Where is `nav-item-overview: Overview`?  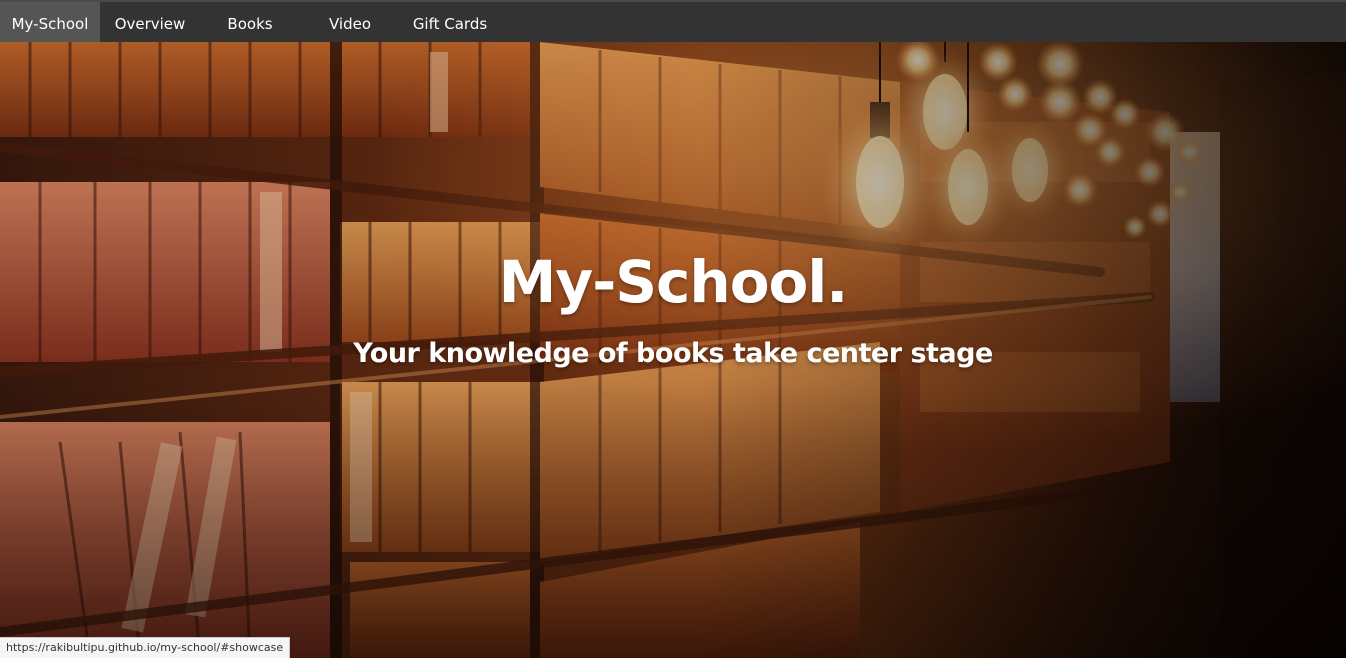 nav-item-overview: Overview is located at coordinates (150, 22).